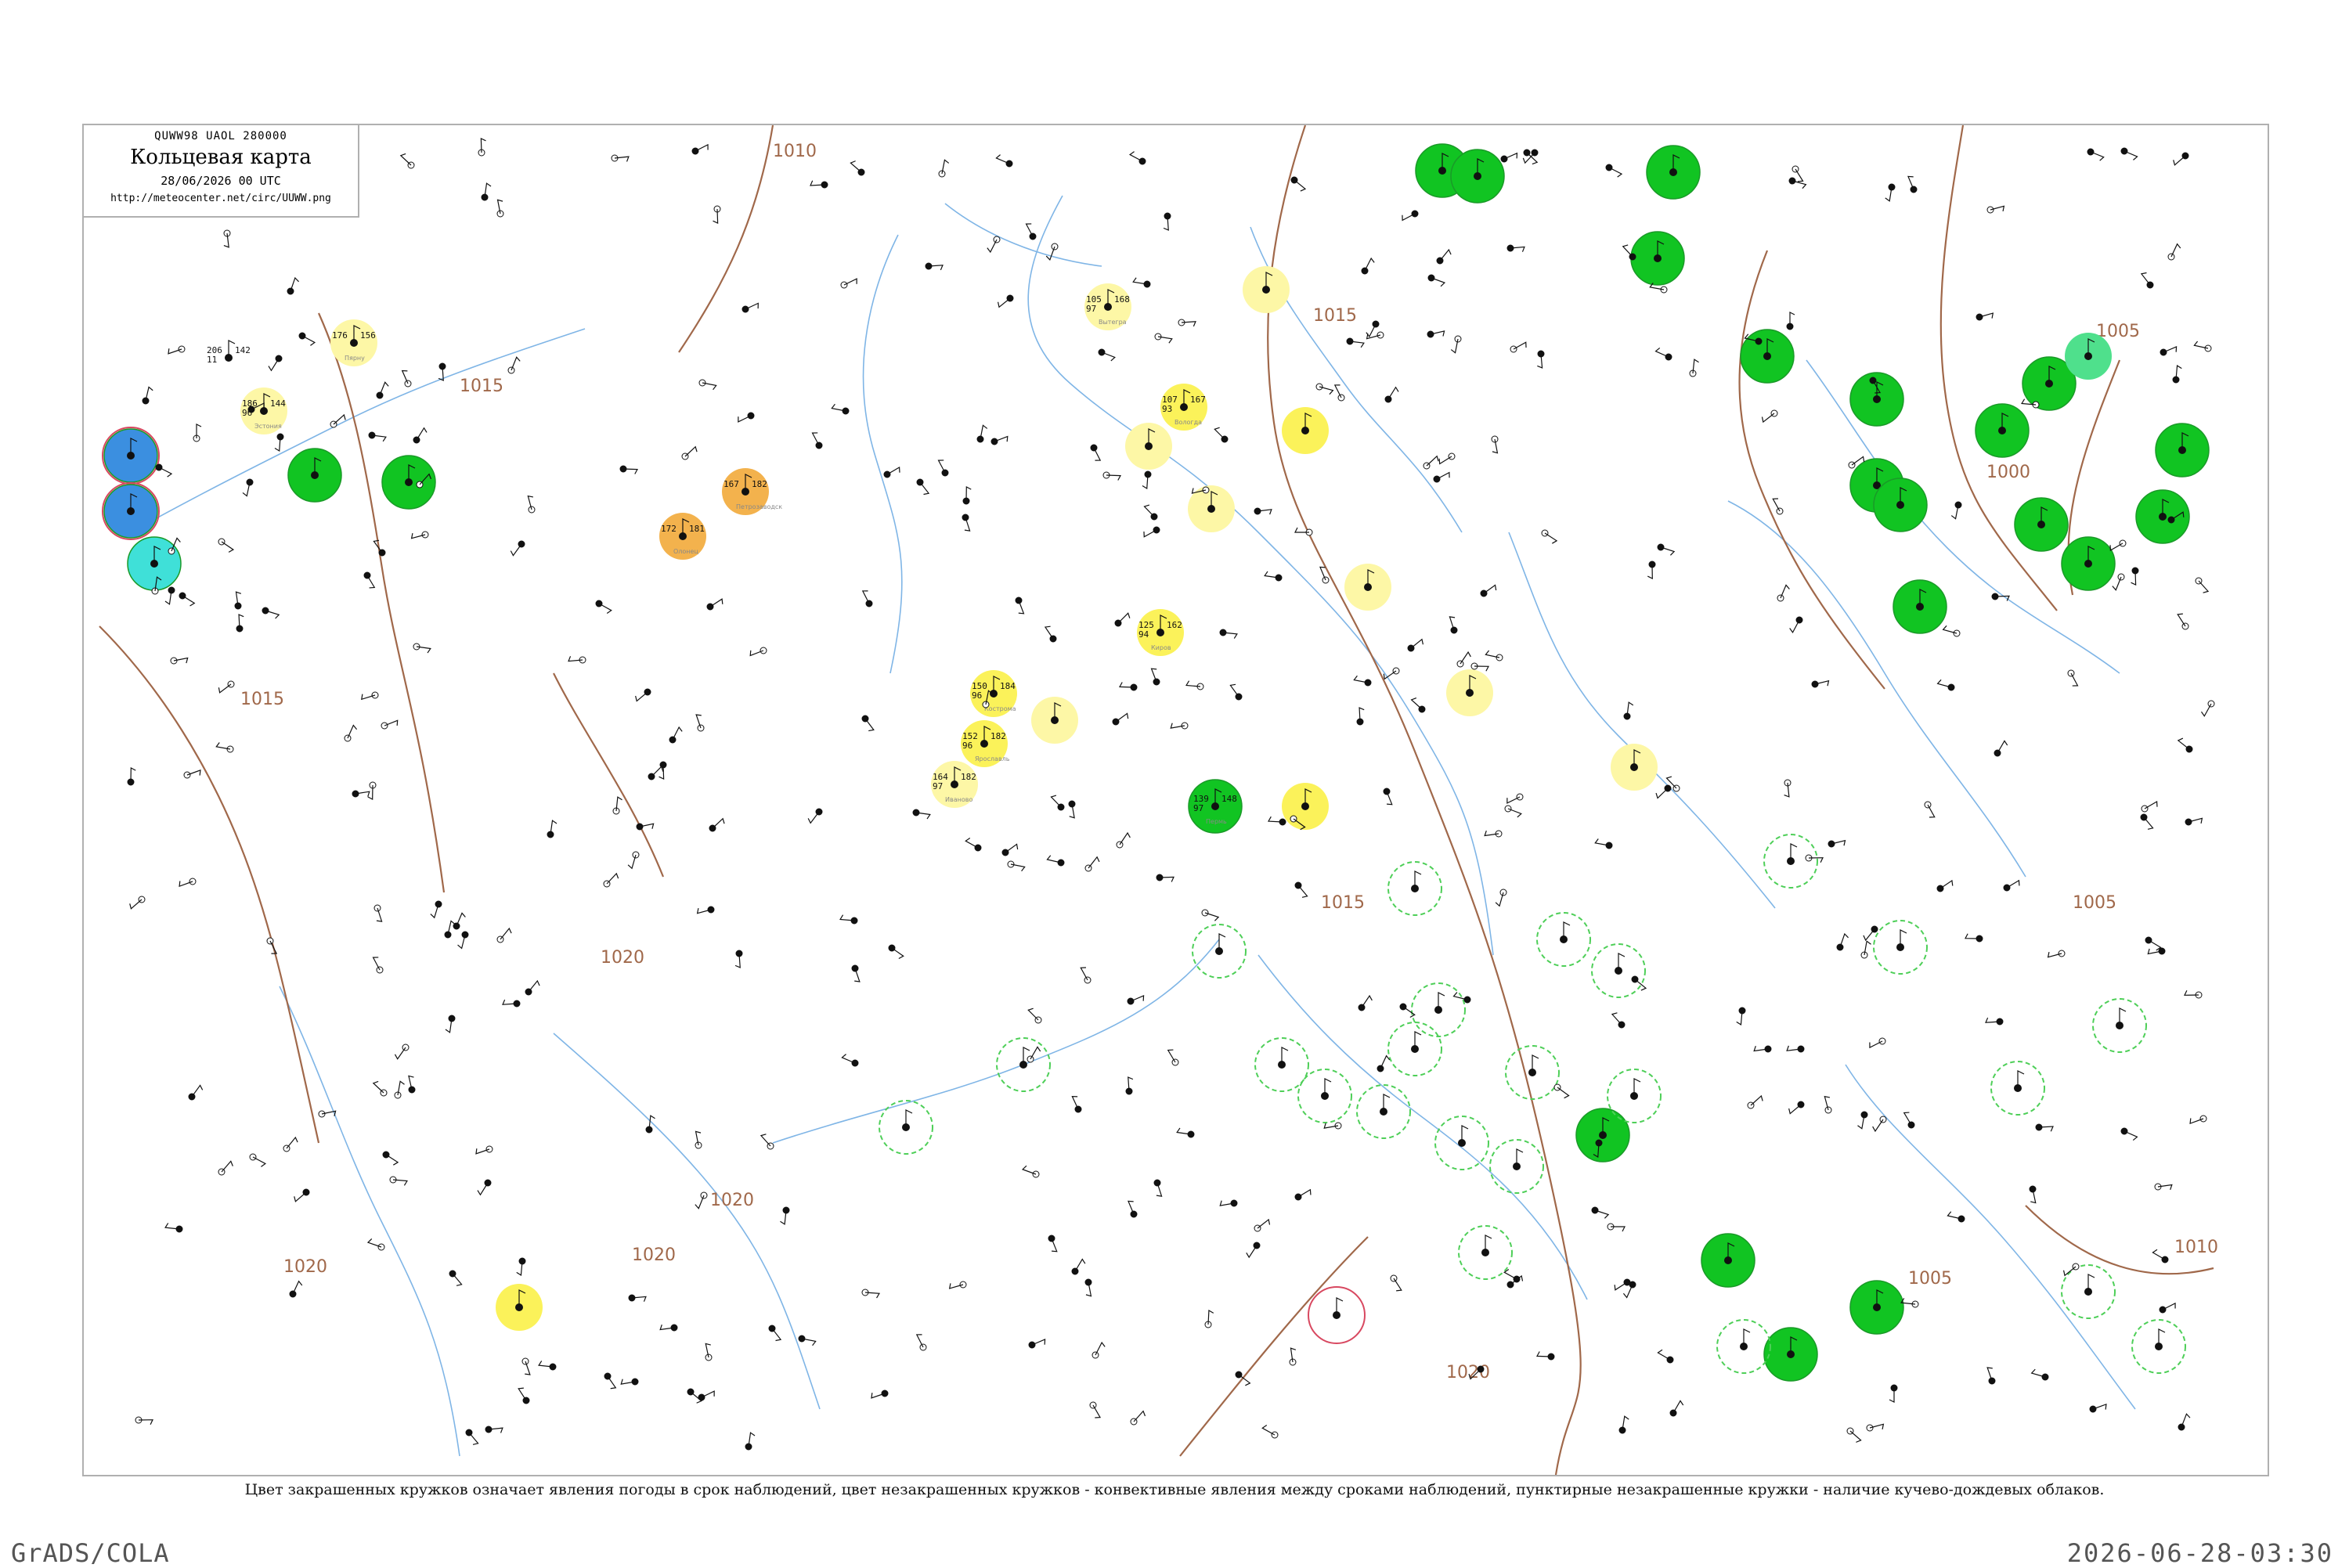 The image size is (2349, 1568). I want to click on station-model: 12594162Киров, so click(1160, 632).